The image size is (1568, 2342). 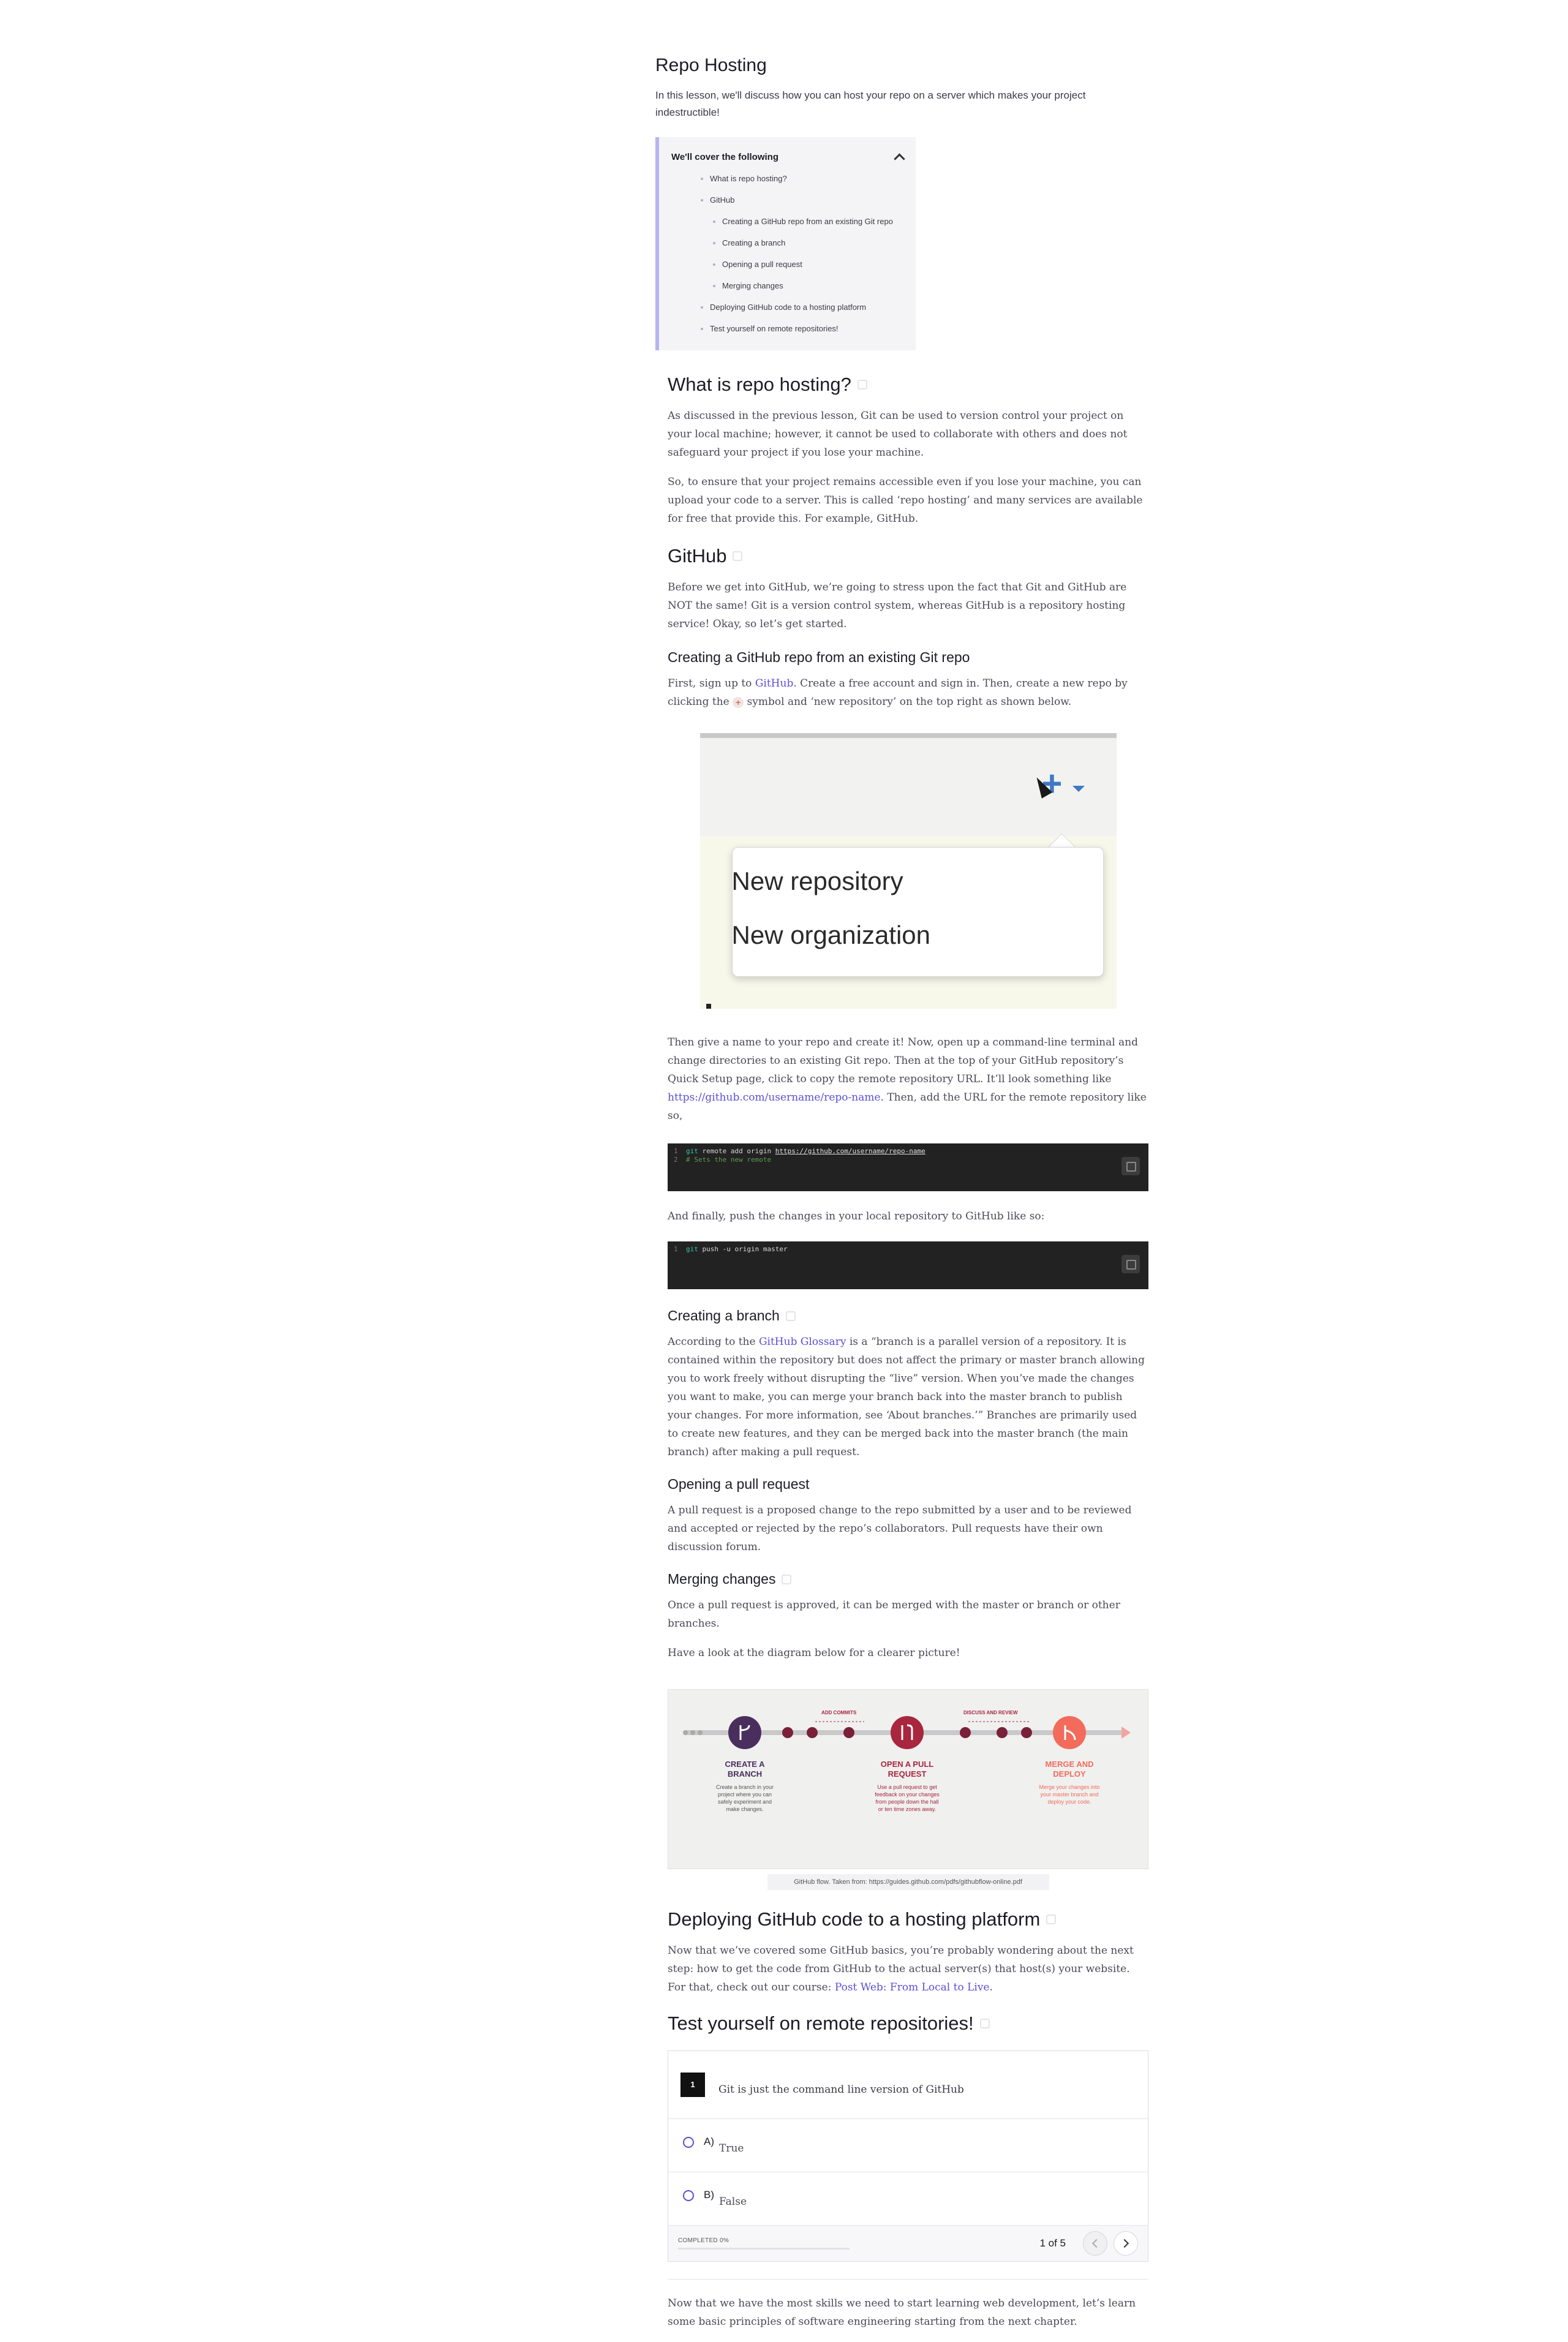 I want to click on step1-title: CREATE A, so click(x=745, y=1764).